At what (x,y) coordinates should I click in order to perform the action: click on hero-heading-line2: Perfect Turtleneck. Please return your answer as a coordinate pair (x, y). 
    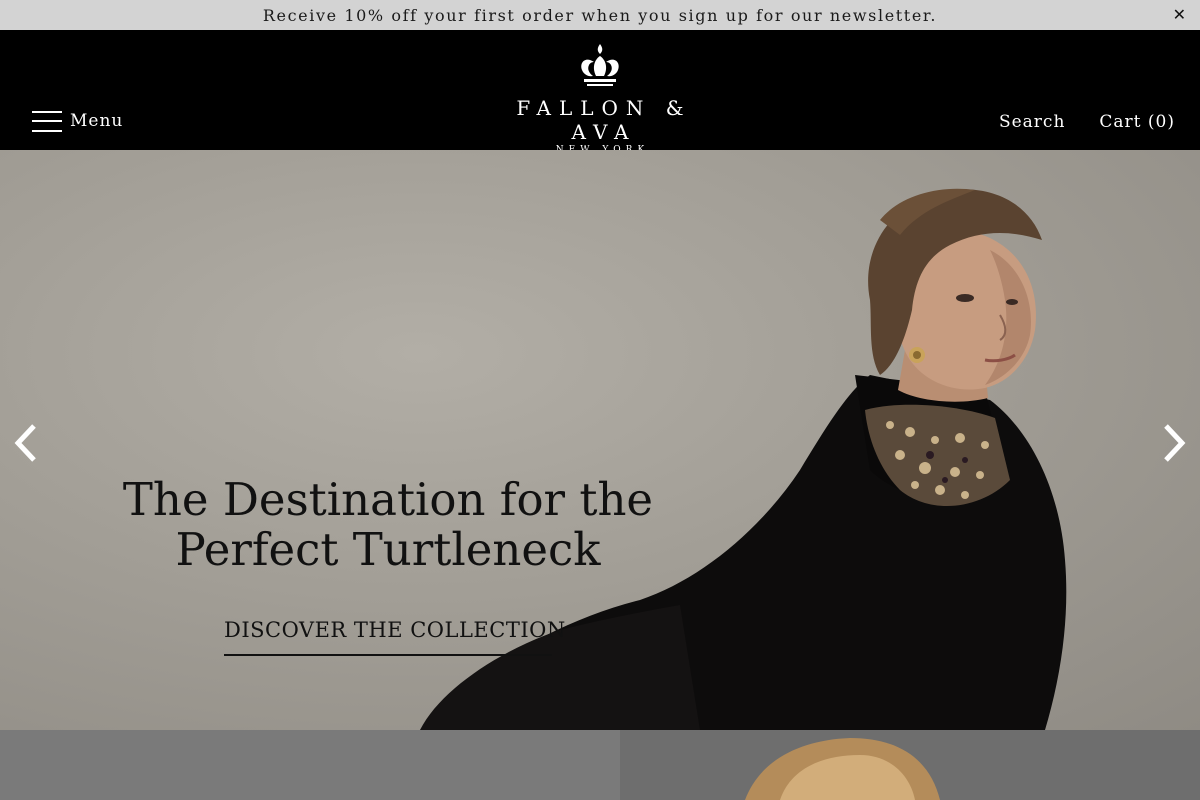
    Looking at the image, I should click on (388, 549).